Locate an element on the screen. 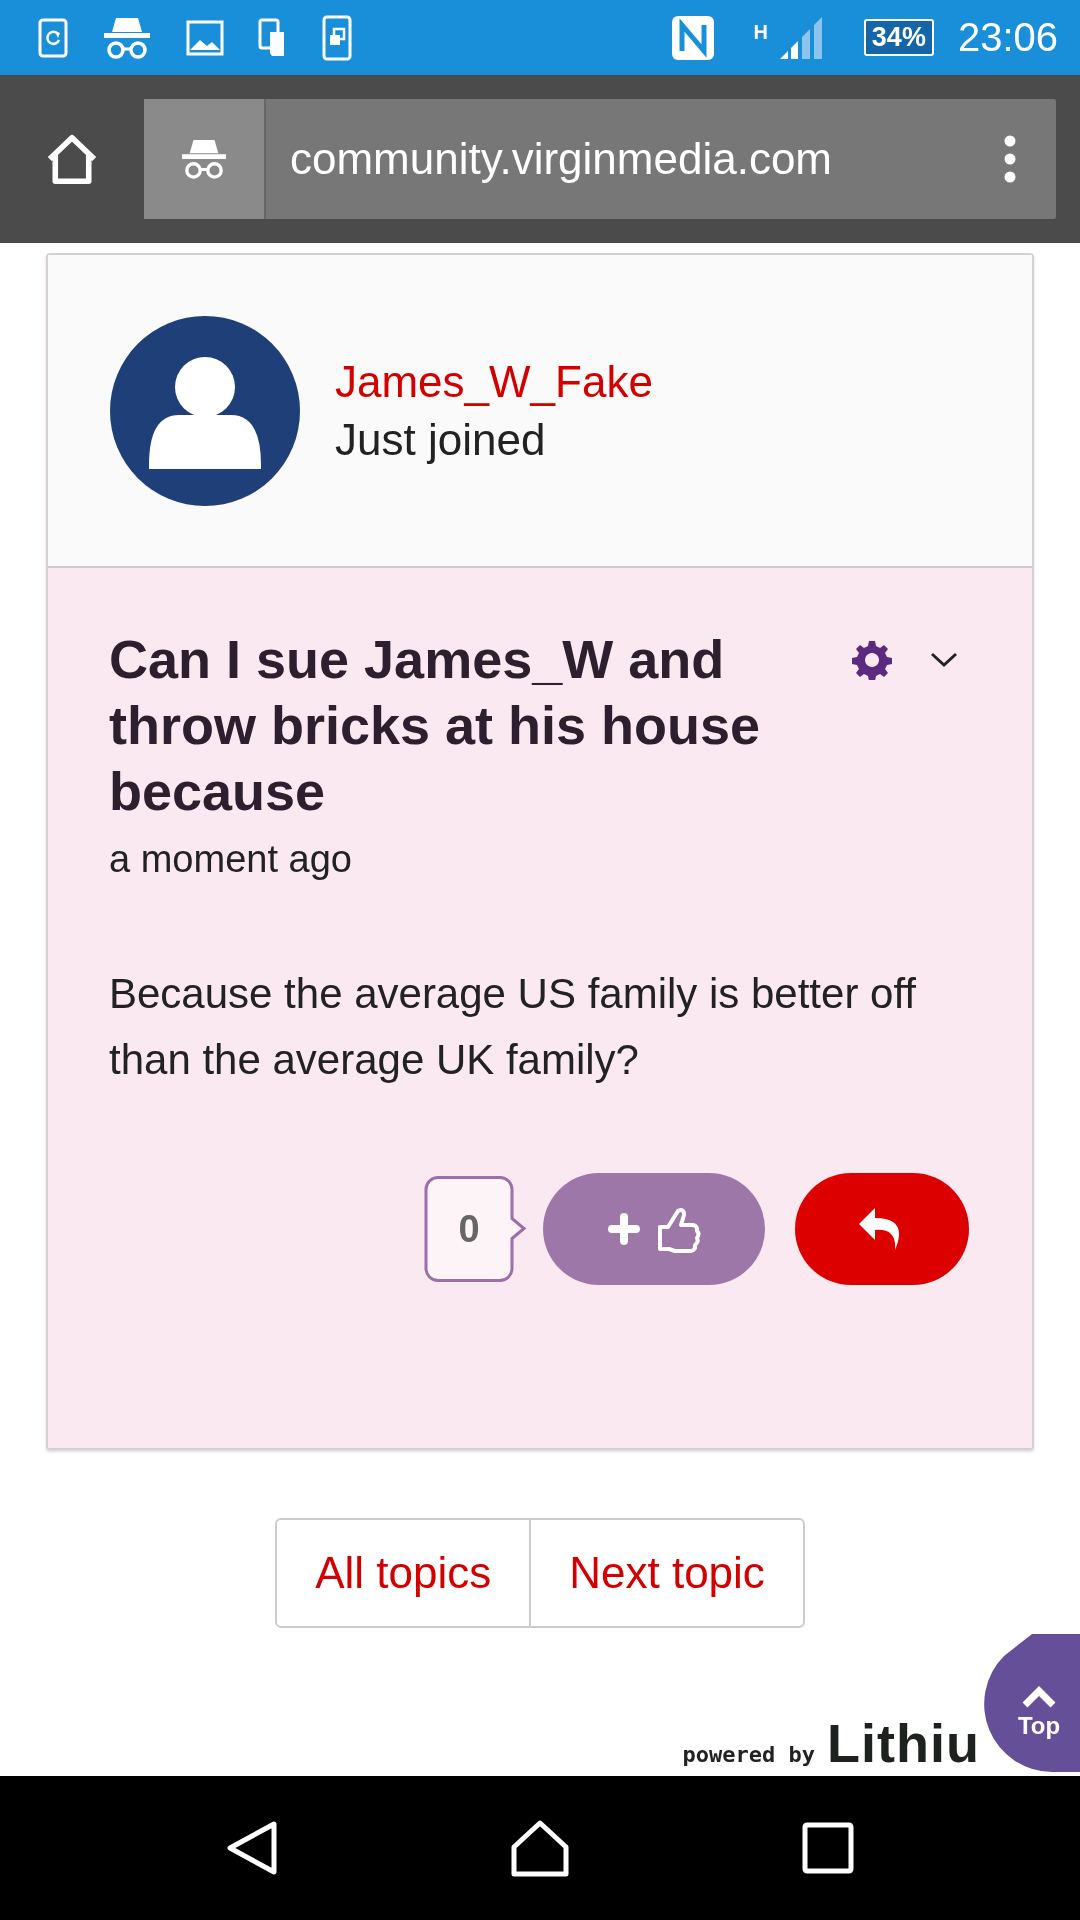 This screenshot has height=1920, width=1080. phone-screens-icon is located at coordinates (337, 37).